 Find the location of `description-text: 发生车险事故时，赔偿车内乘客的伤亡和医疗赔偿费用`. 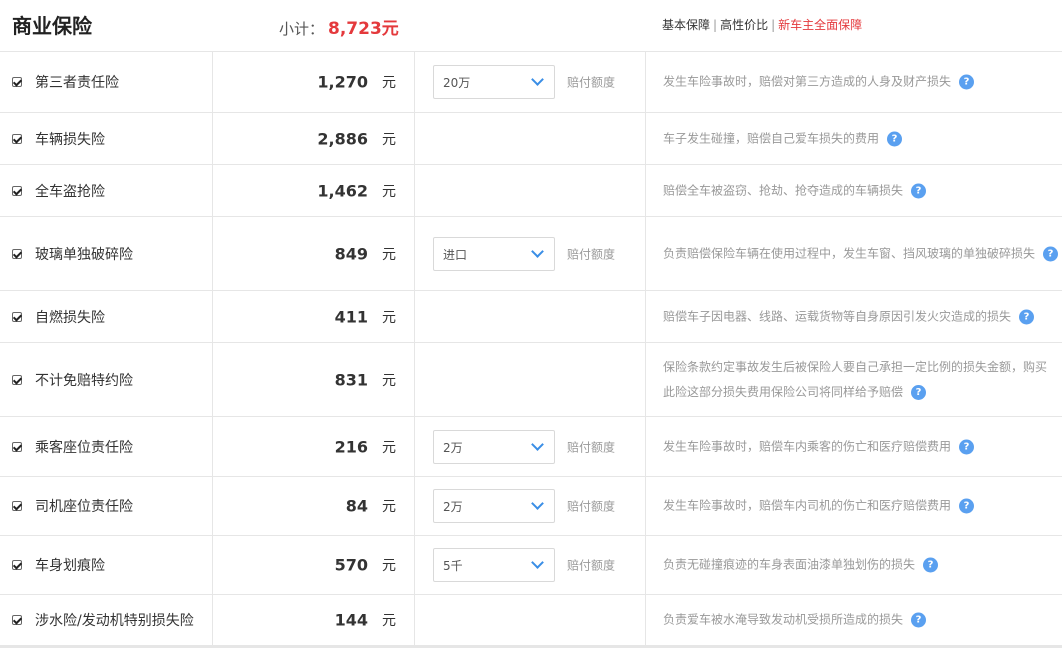

description-text: 发生车险事故时，赔偿车内乘客的伤亡和医疗赔偿费用 is located at coordinates (807, 446).